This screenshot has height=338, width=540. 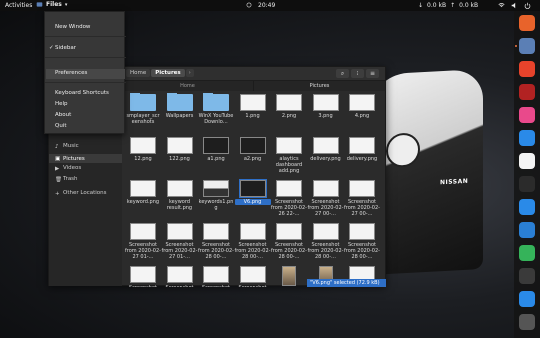 I want to click on itunes-icon, so click(x=527, y=115).